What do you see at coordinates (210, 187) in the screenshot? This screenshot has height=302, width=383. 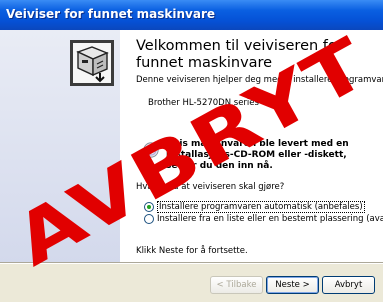 I see `question-text: Hva vil du at veiviseren skal gjøre?` at bounding box center [210, 187].